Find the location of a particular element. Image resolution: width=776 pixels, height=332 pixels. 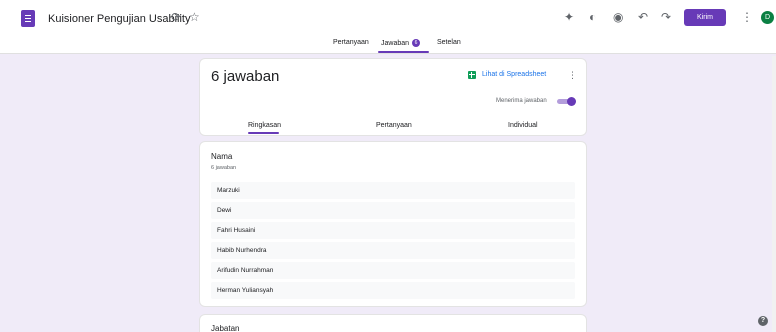

add-ons-icon: ✦ is located at coordinates (569, 17).